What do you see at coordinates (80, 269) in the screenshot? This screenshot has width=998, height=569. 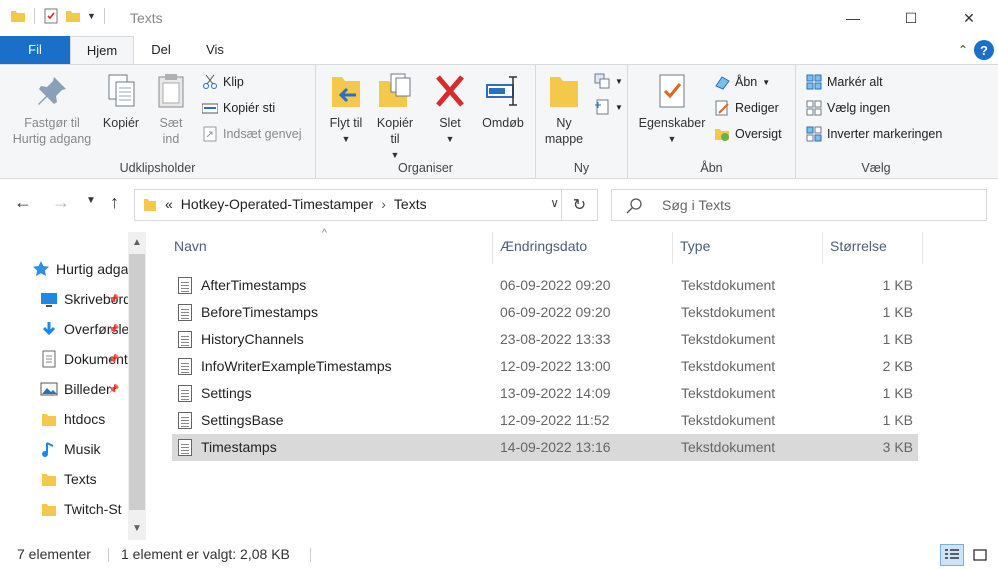 I see `nav-item: Hurtig adgang` at bounding box center [80, 269].